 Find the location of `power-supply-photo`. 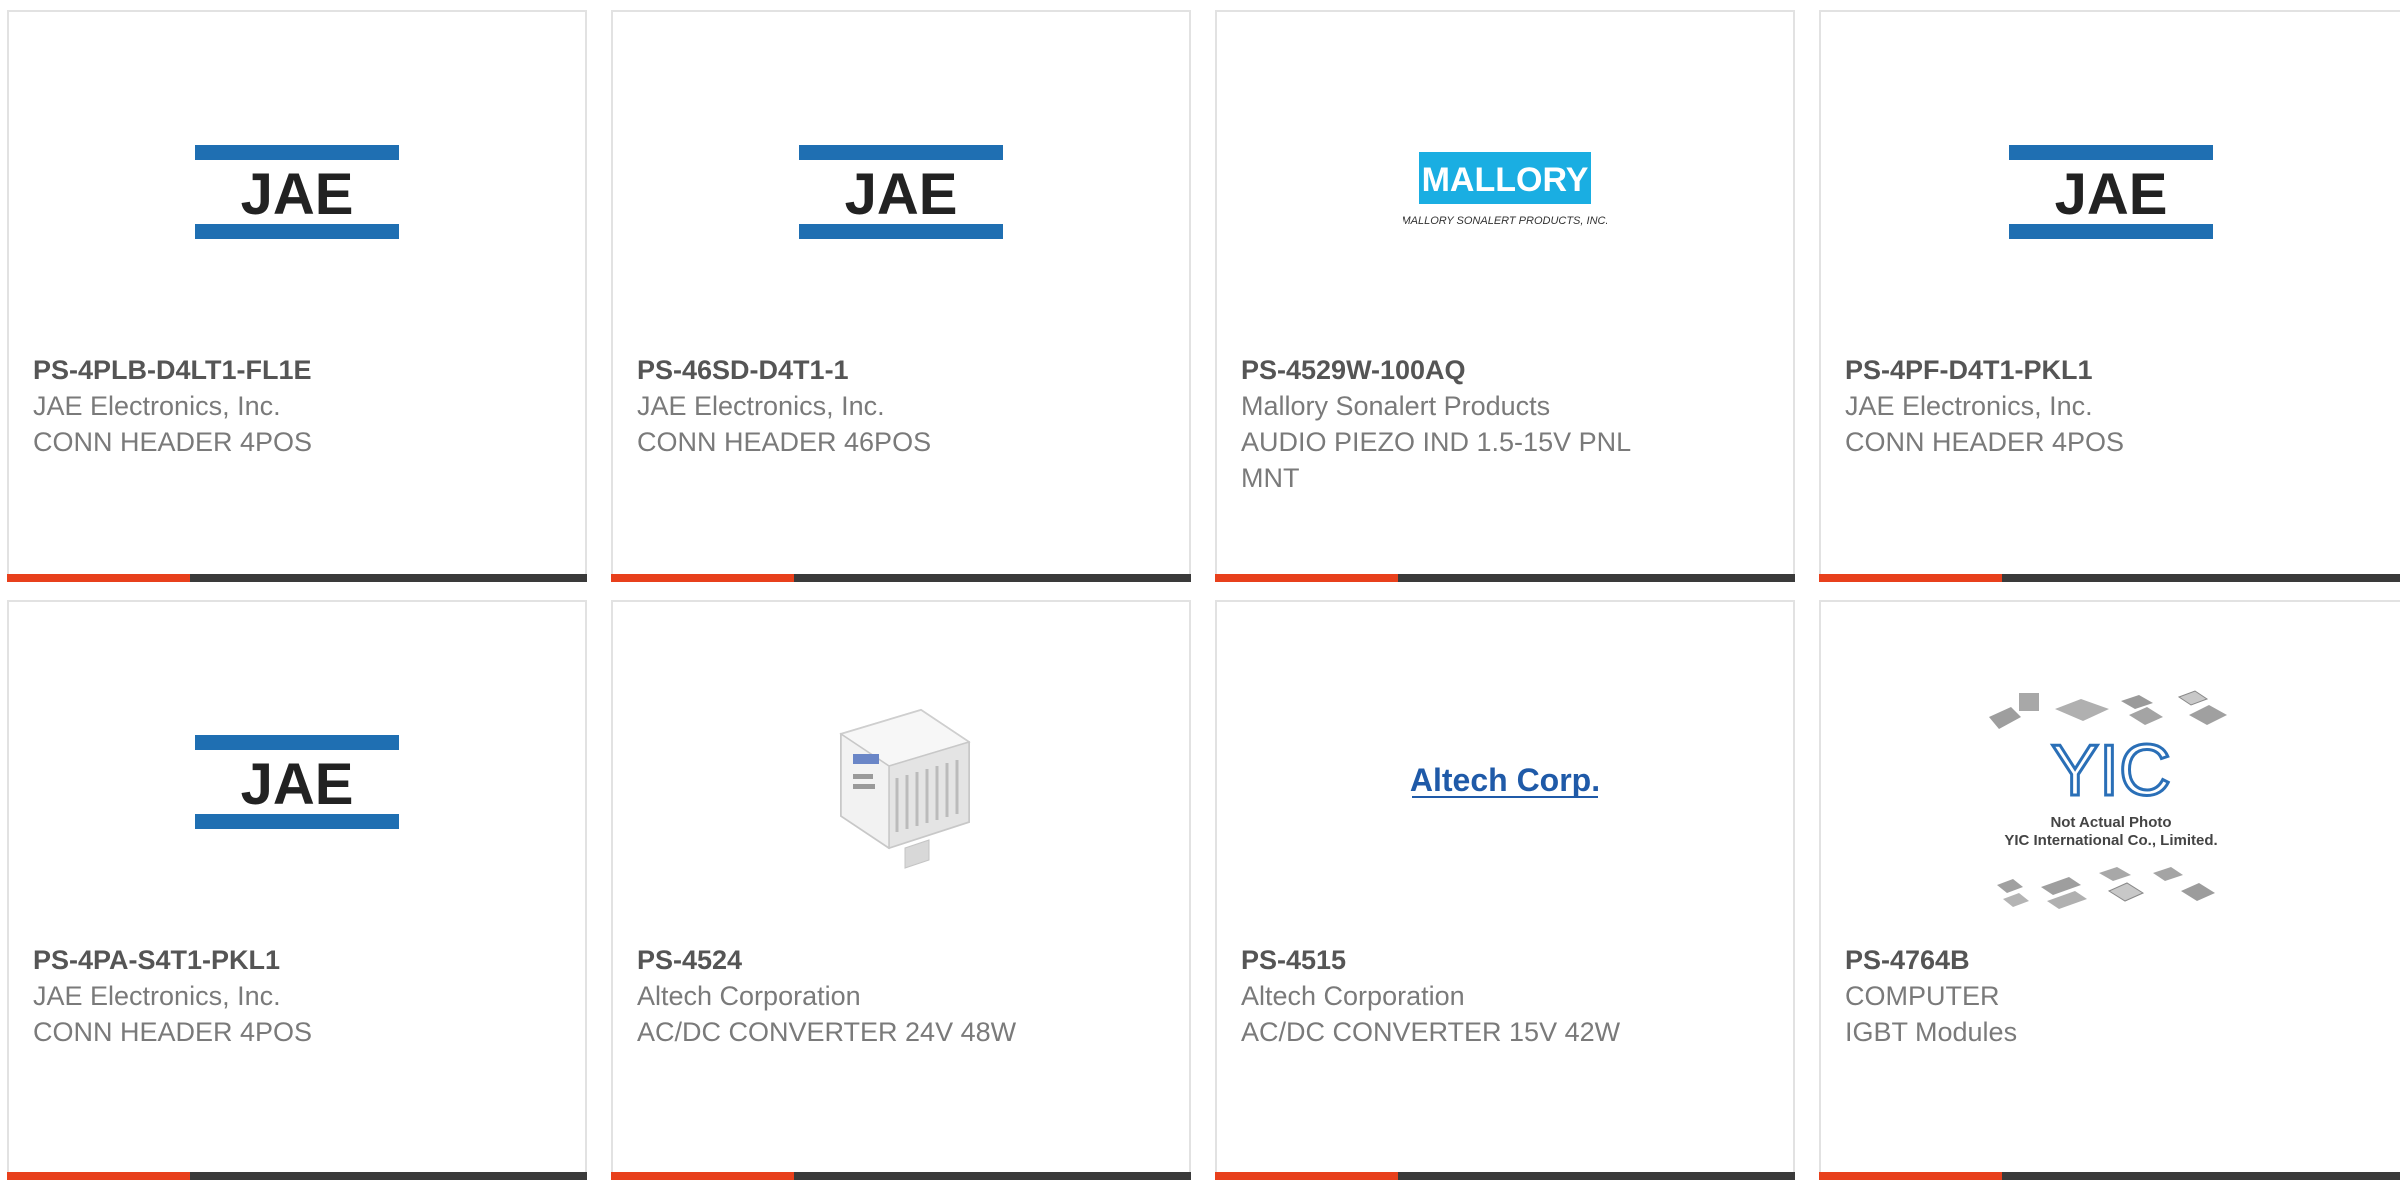

power-supply-photo is located at coordinates (901, 782).